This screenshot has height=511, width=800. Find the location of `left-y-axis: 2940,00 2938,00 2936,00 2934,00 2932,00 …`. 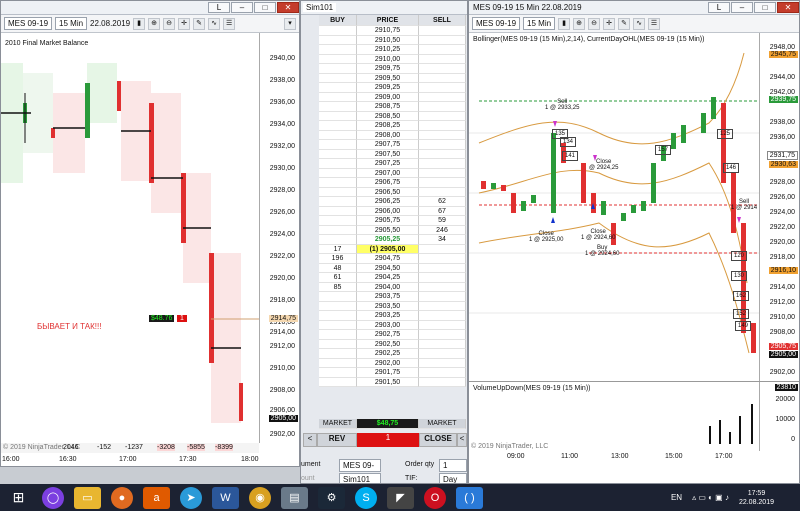

left-y-axis: 2940,00 2938,00 2936,00 2934,00 2932,00 … is located at coordinates (279, 238).